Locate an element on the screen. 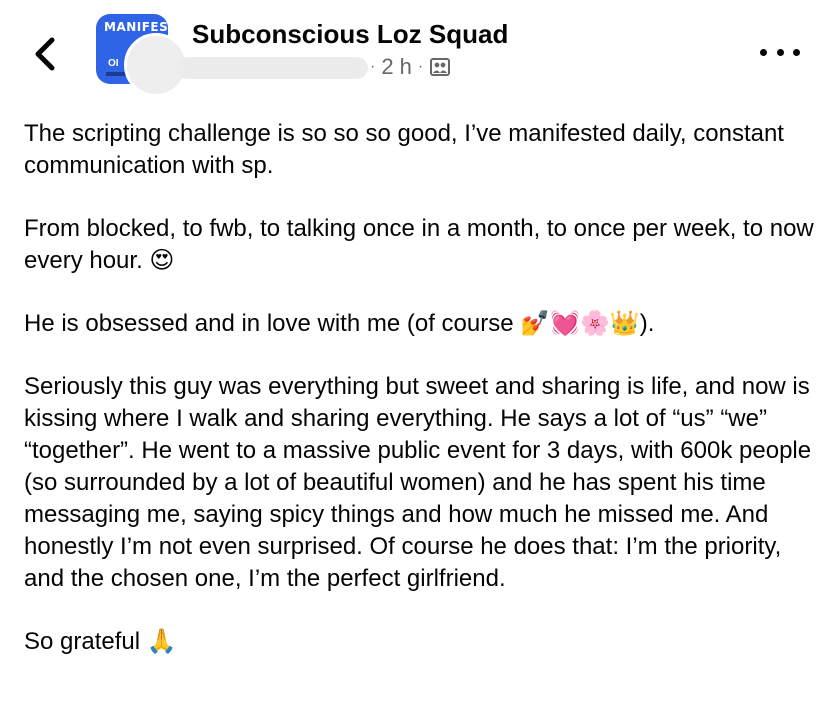 Image resolution: width=828 pixels, height=713 pixels. author-name-redacted is located at coordinates (272, 68).